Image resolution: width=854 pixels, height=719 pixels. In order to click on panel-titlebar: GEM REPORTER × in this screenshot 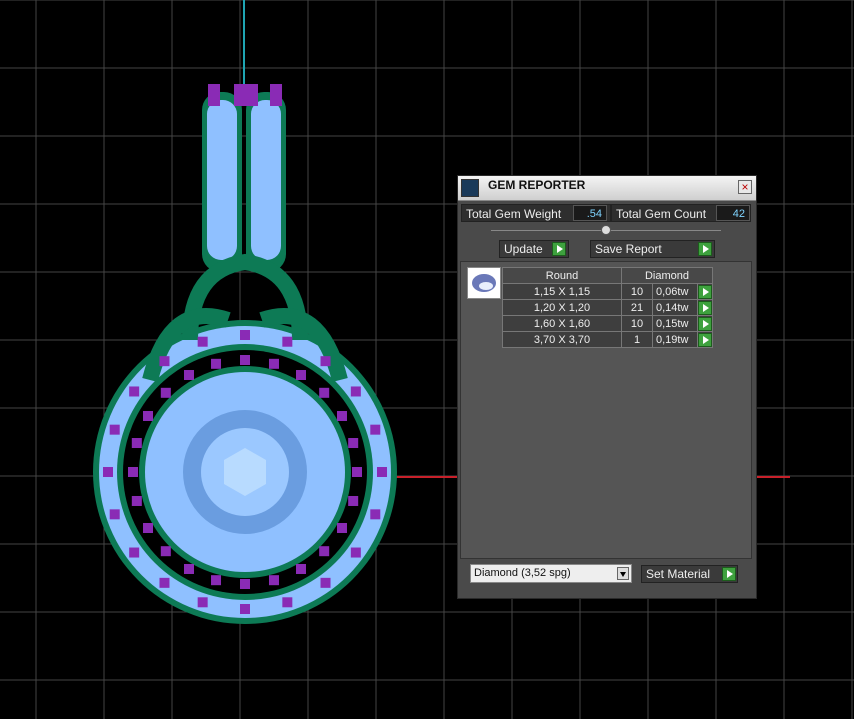, I will do `click(607, 188)`.